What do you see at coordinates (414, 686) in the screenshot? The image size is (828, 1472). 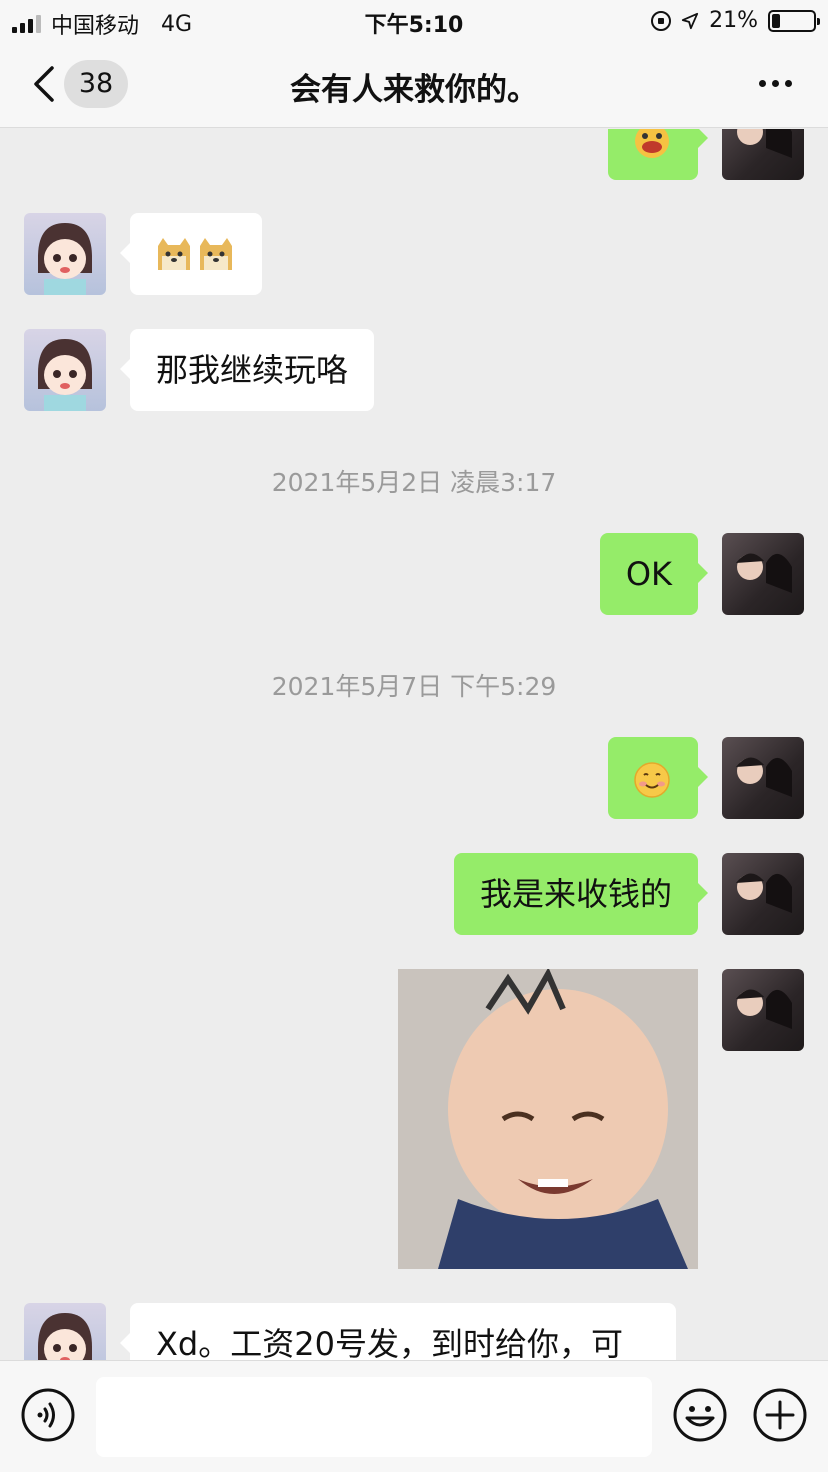 I see `chat-timestamp: 2021年5月7日 下午5:29` at bounding box center [414, 686].